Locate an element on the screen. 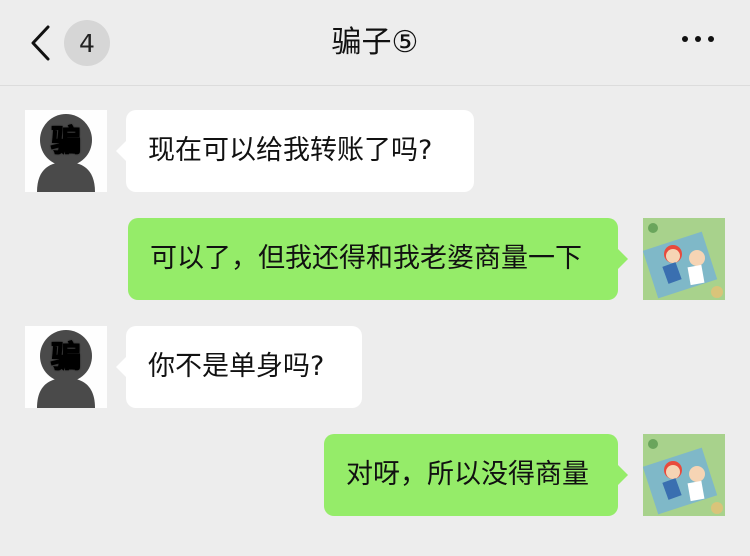 The height and width of the screenshot is (556, 750). message-bubble-outgoing: 对呀，所以没得商量 is located at coordinates (476, 475).